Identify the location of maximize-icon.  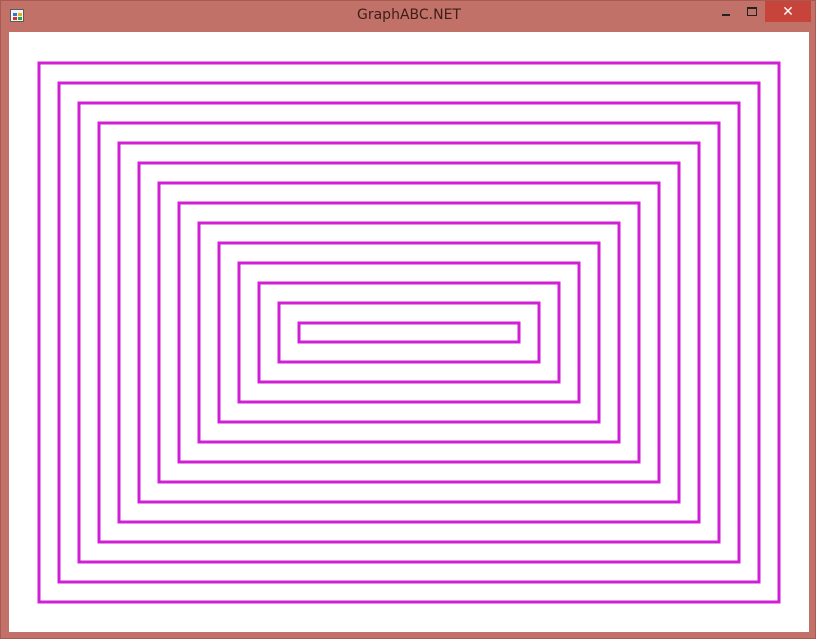
(752, 11).